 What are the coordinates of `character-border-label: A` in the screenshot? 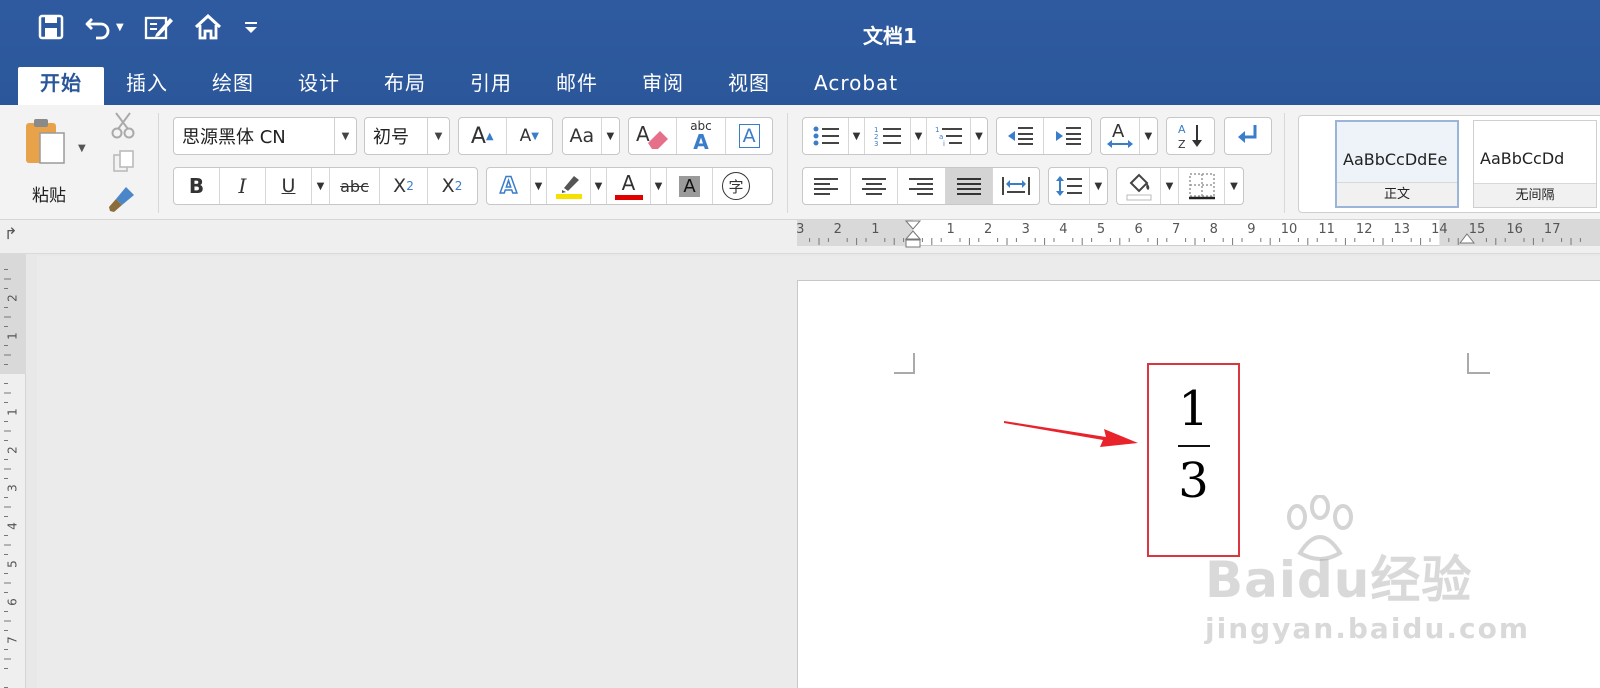 It's located at (749, 136).